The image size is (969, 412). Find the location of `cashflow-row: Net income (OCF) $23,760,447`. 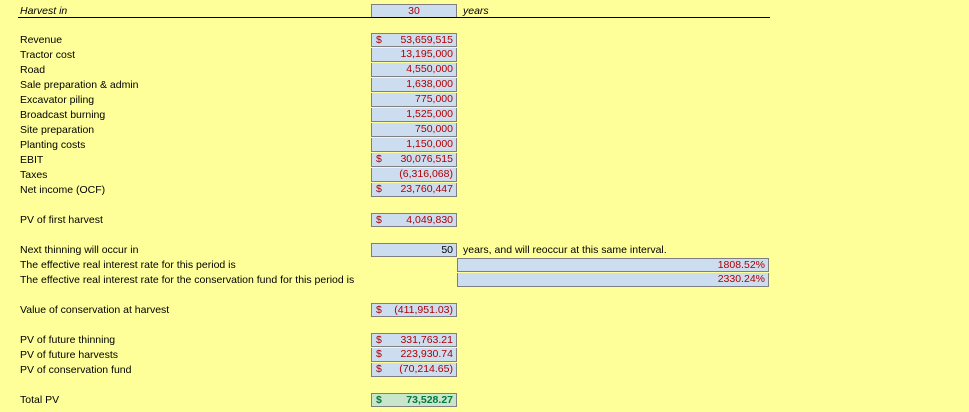

cashflow-row: Net income (OCF) $23,760,447 is located at coordinates (484, 190).